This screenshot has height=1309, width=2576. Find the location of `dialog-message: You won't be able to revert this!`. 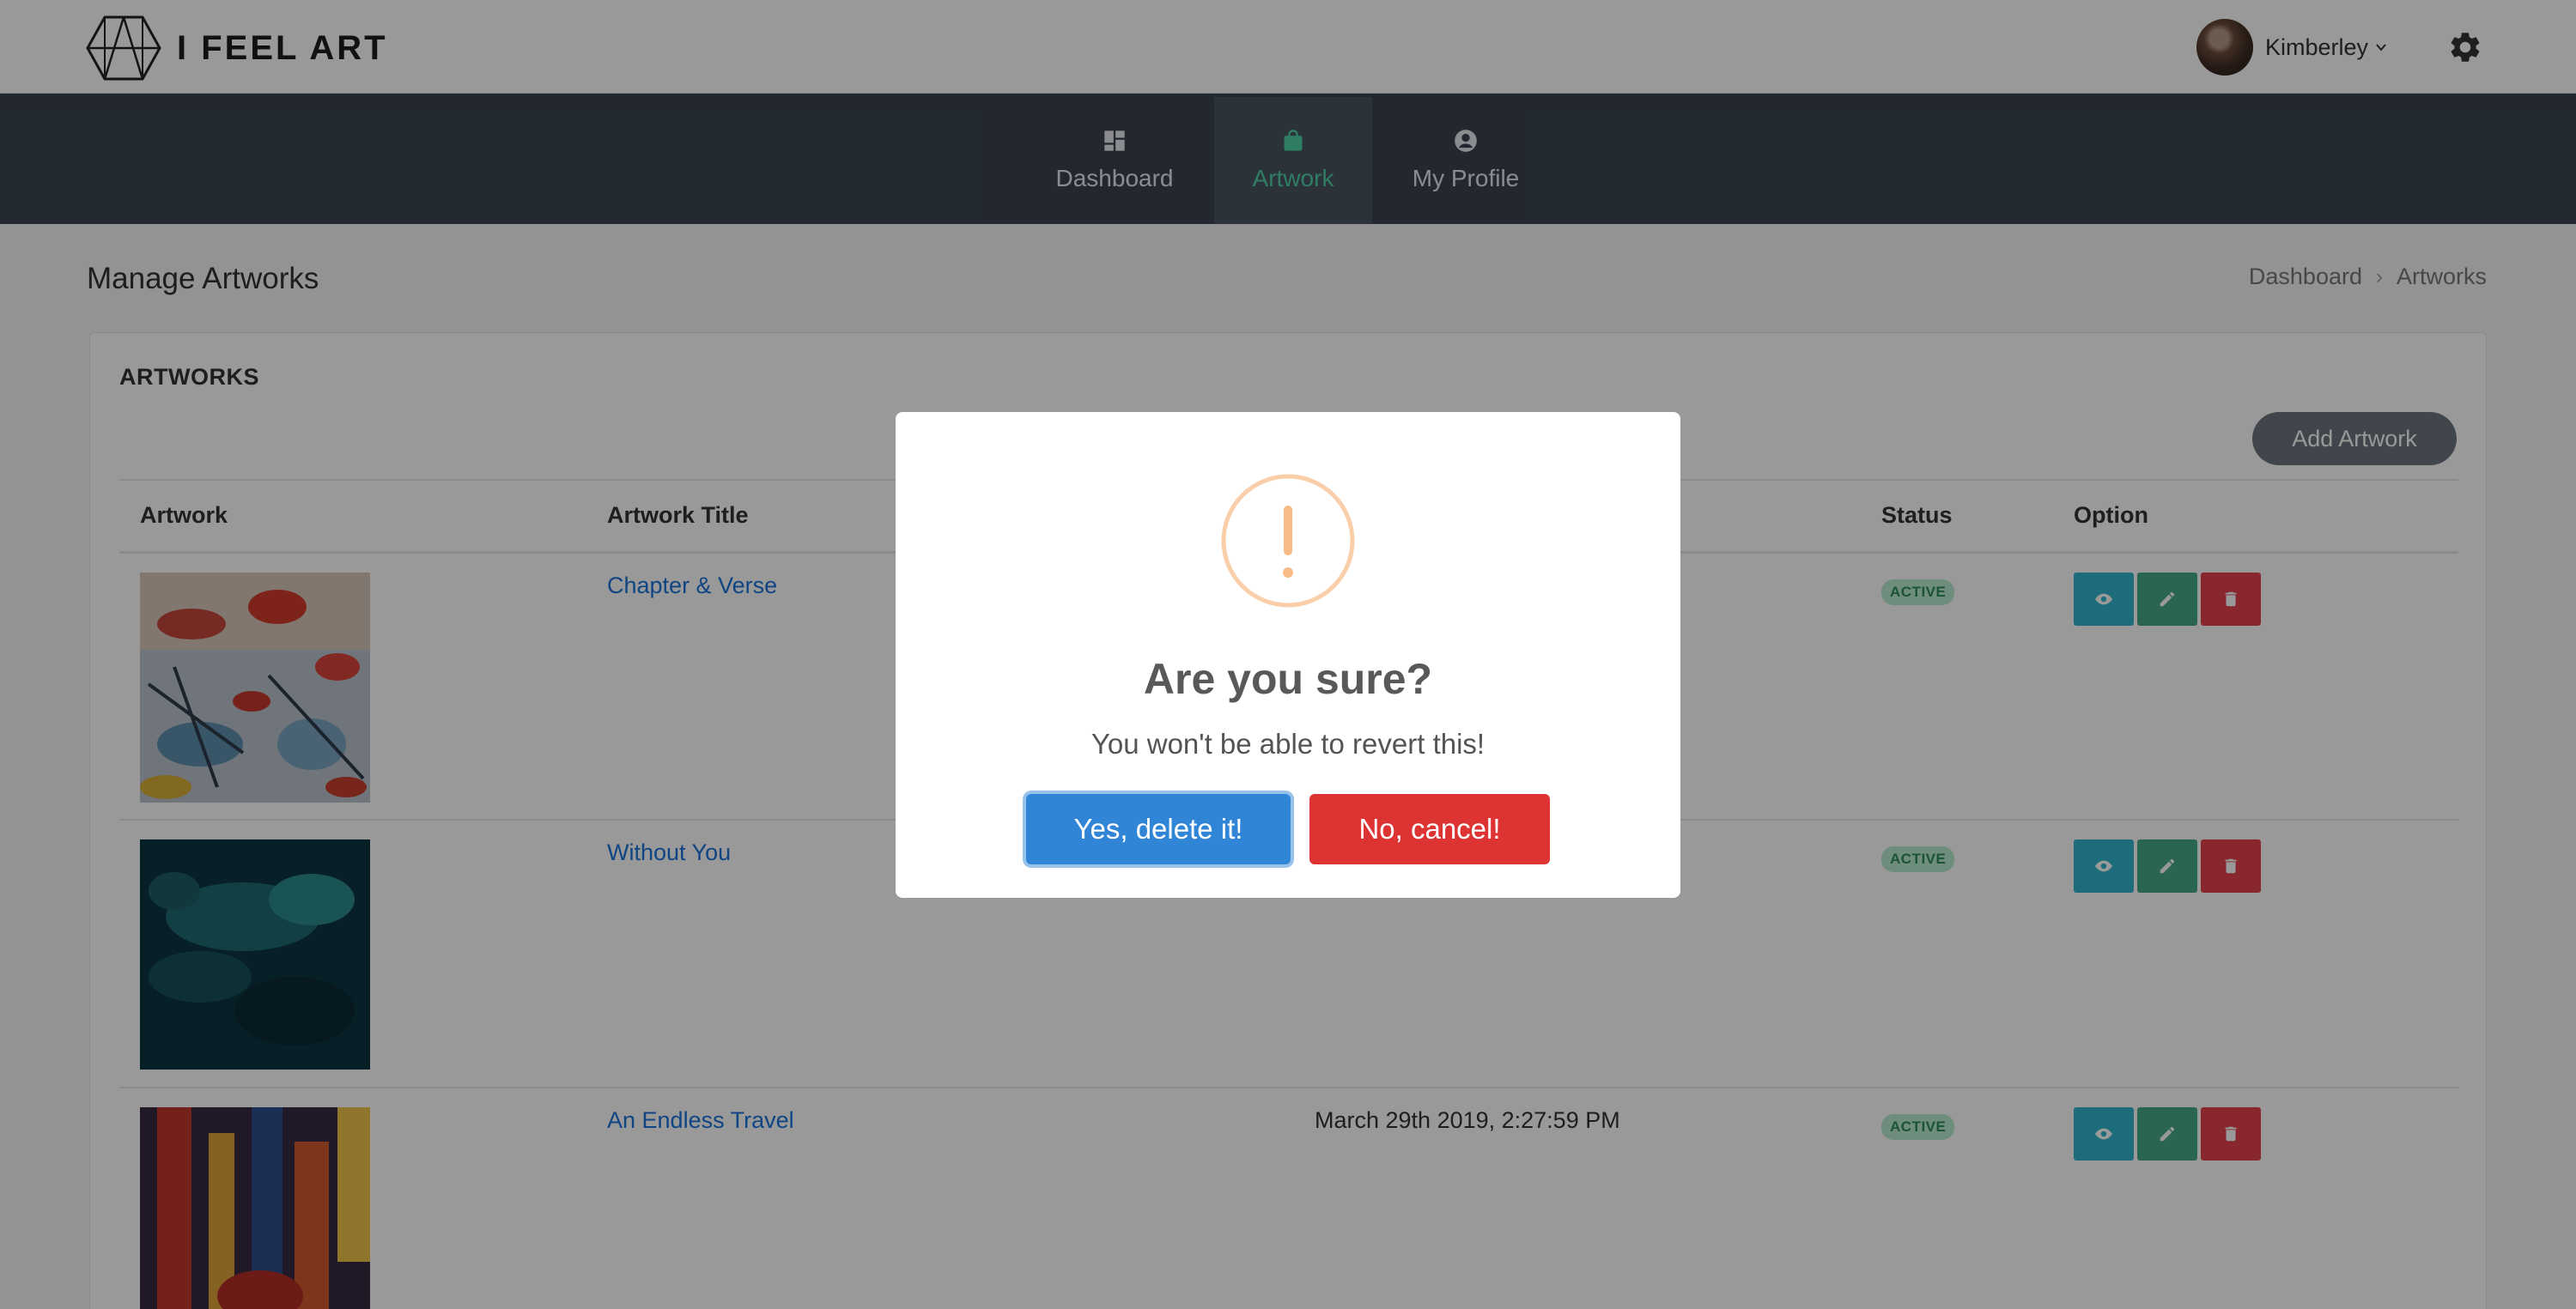

dialog-message: You won't be able to revert this! is located at coordinates (1288, 744).